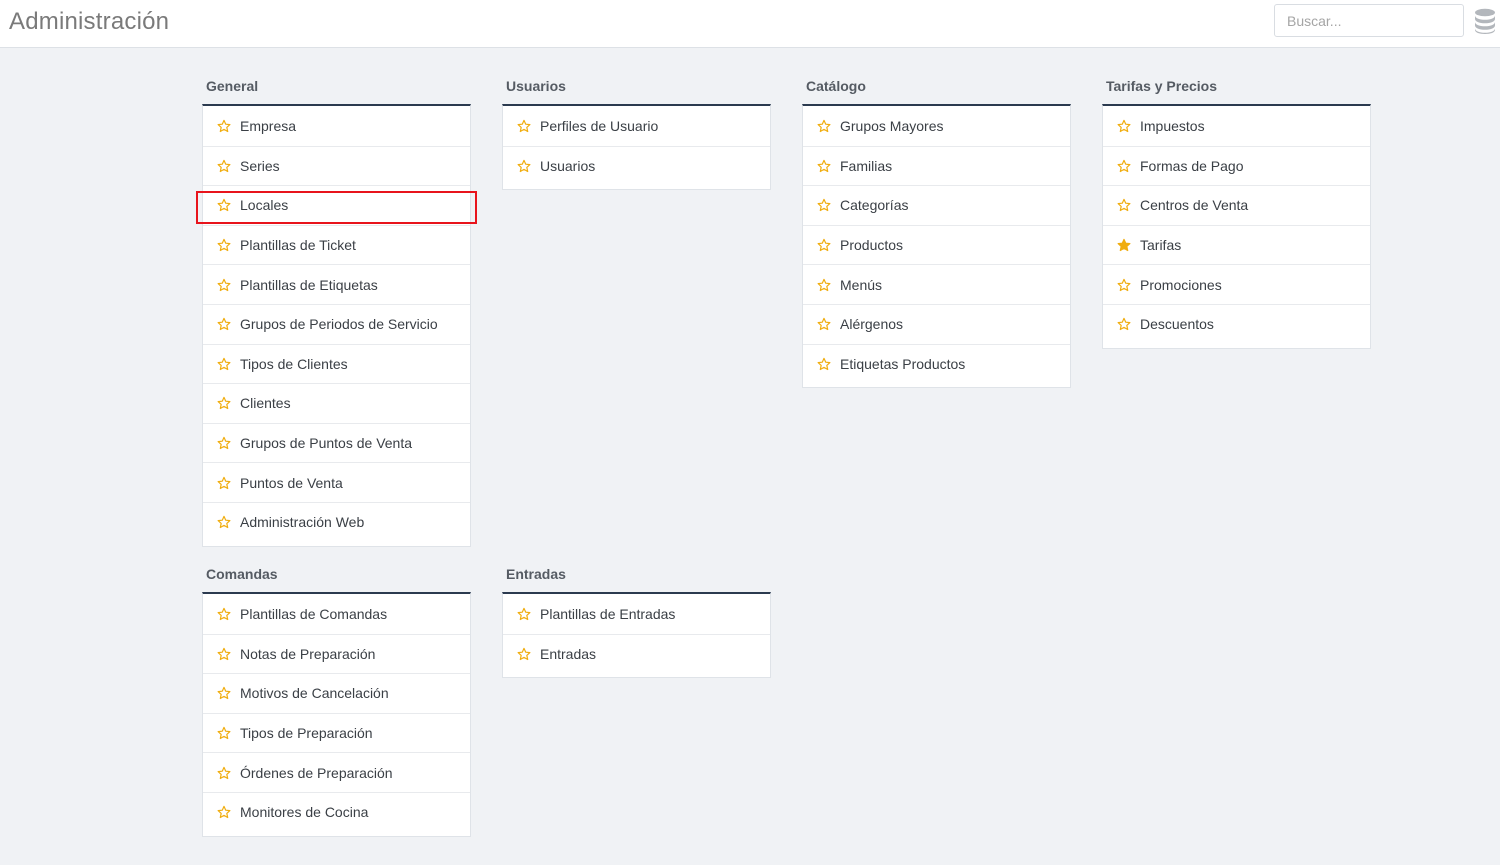 This screenshot has height=865, width=1500. What do you see at coordinates (636, 653) in the screenshot?
I see `menu-item: Entradas` at bounding box center [636, 653].